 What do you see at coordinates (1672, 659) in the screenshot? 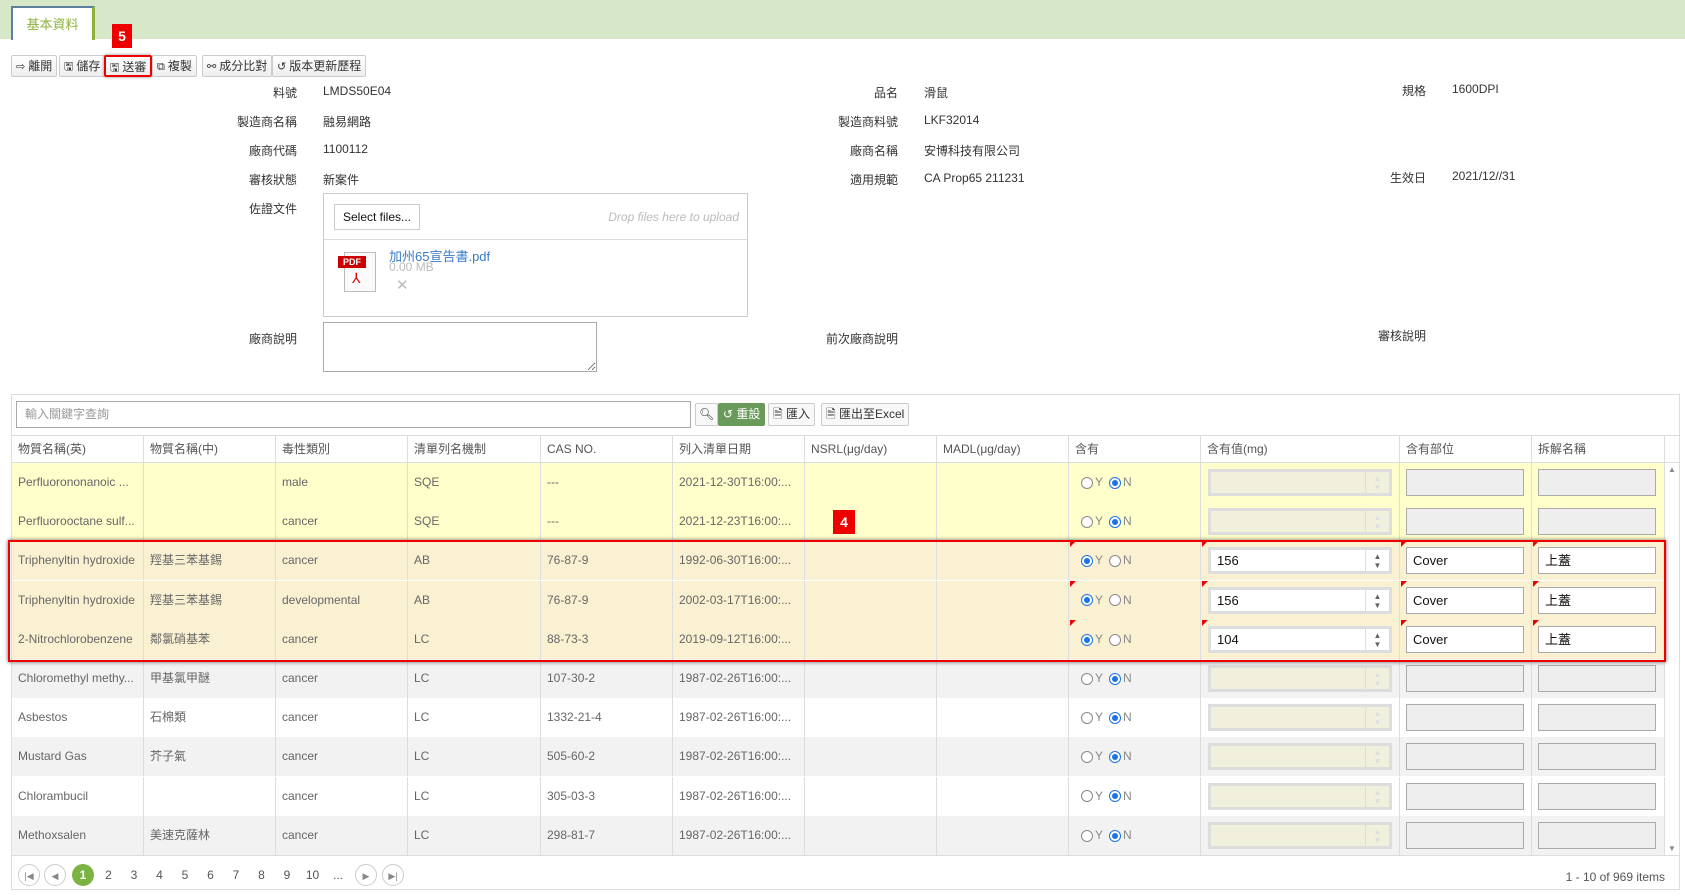
I see `vertical-scrollbar: ▲ ▼` at bounding box center [1672, 659].